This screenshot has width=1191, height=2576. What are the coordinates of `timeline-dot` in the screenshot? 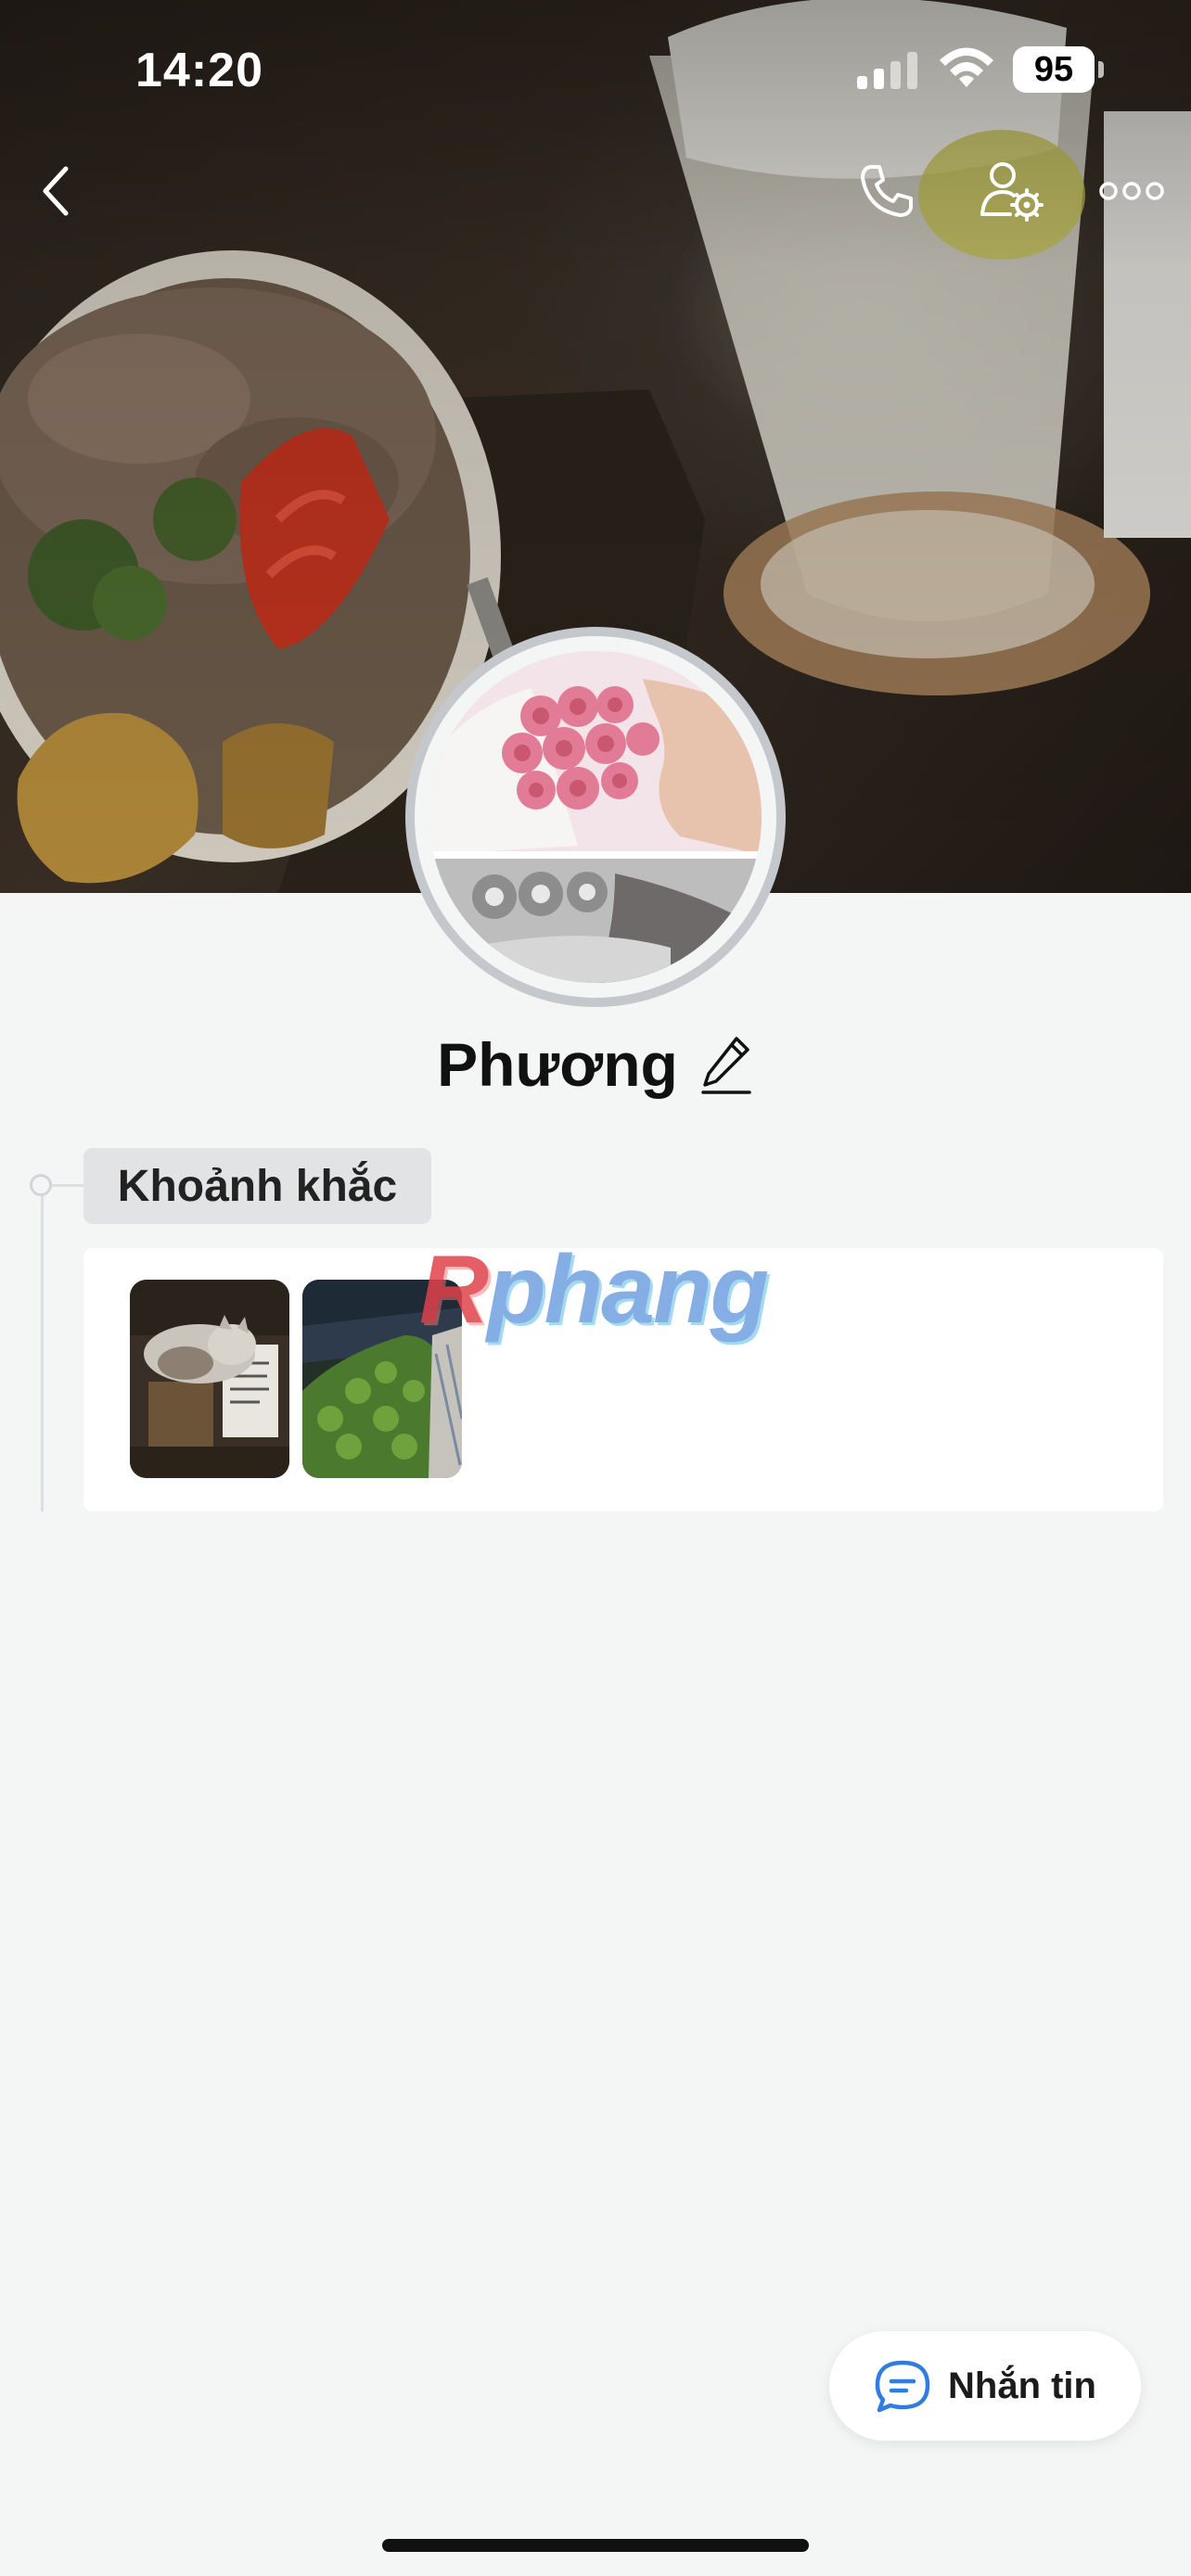 It's located at (41, 1185).